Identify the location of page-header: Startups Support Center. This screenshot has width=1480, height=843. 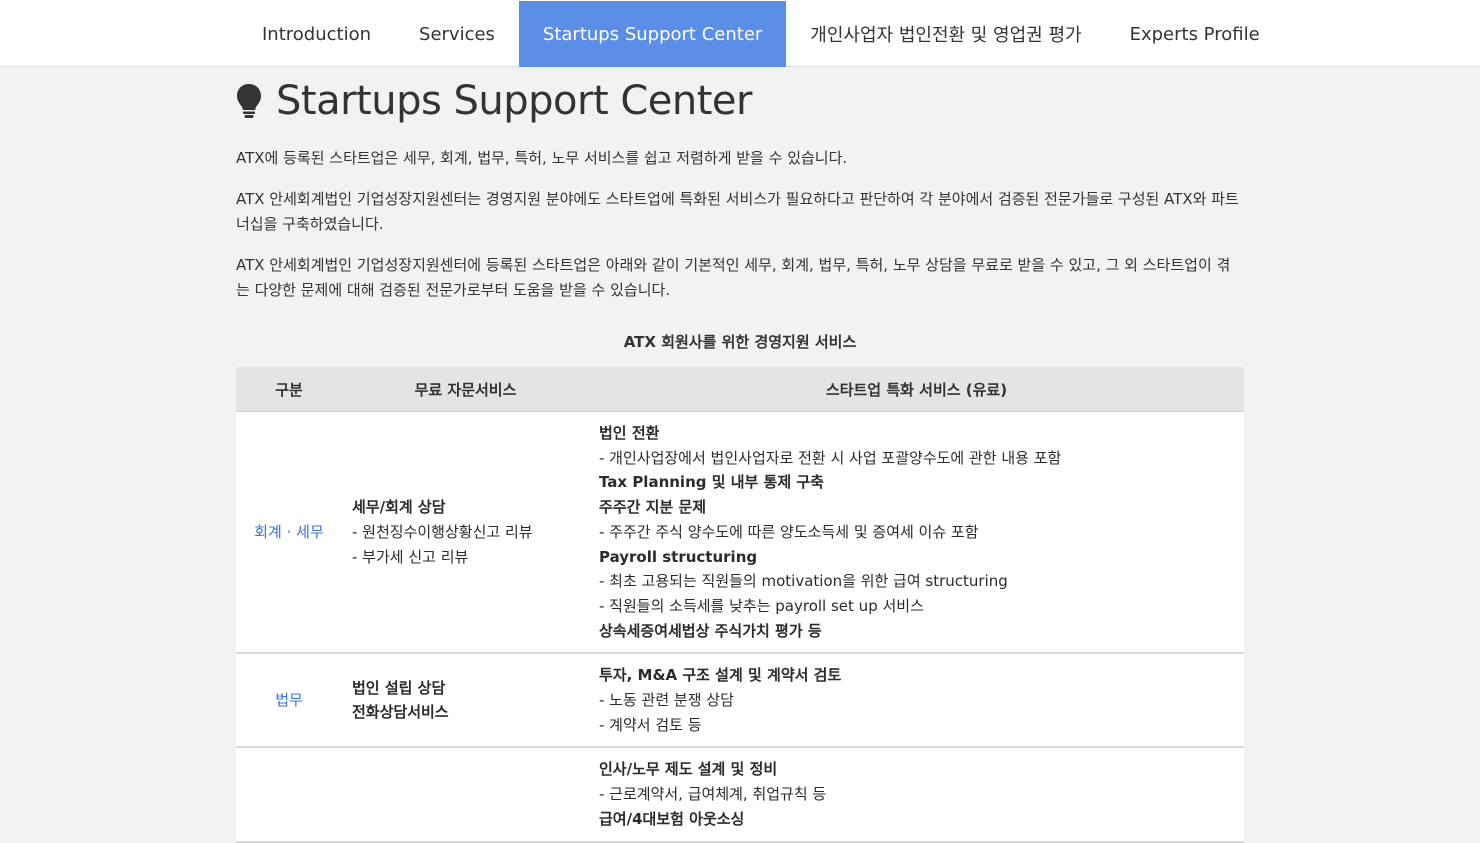
(740, 101).